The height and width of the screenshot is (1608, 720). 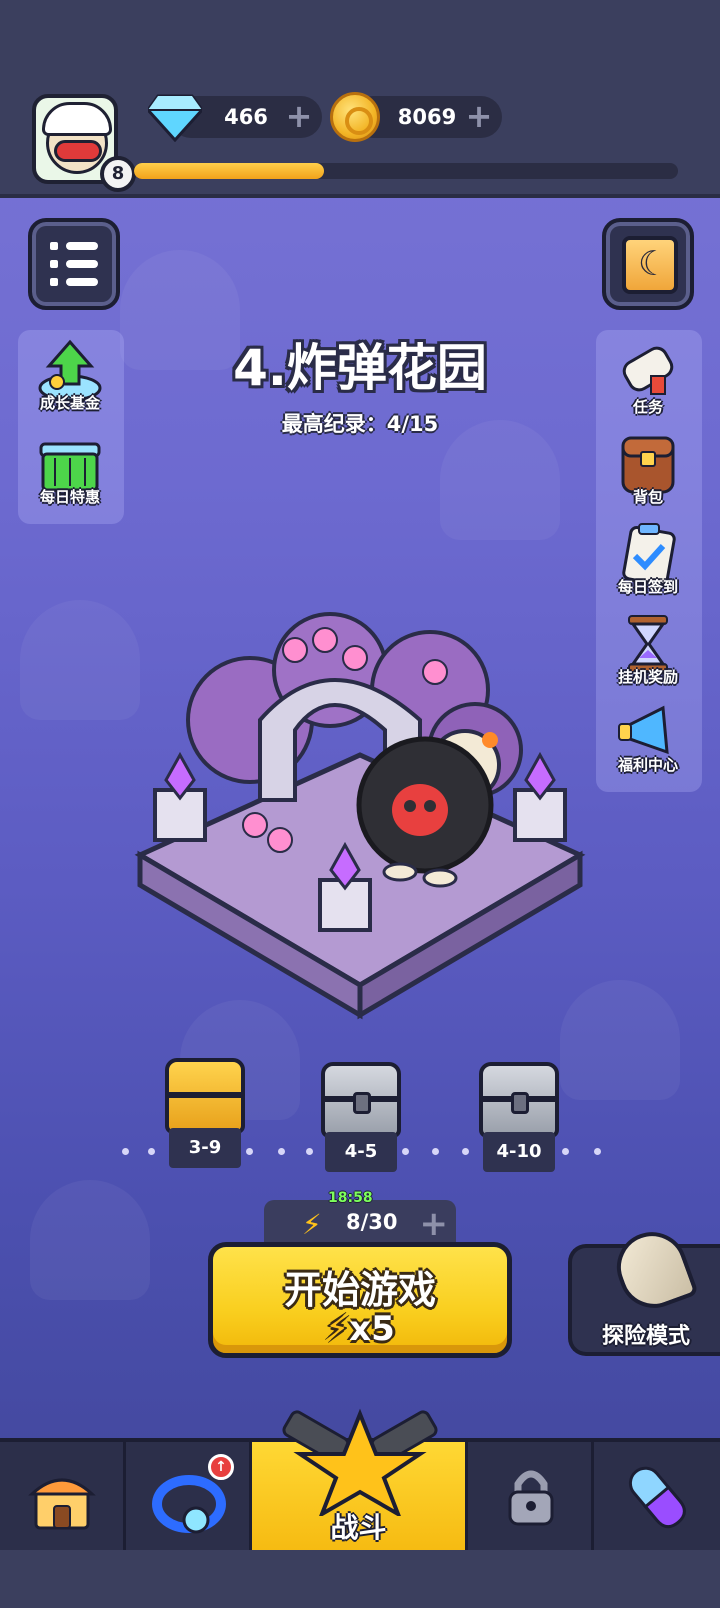 I want to click on adventure-mode-button: 探险模式, so click(x=644, y=1289).